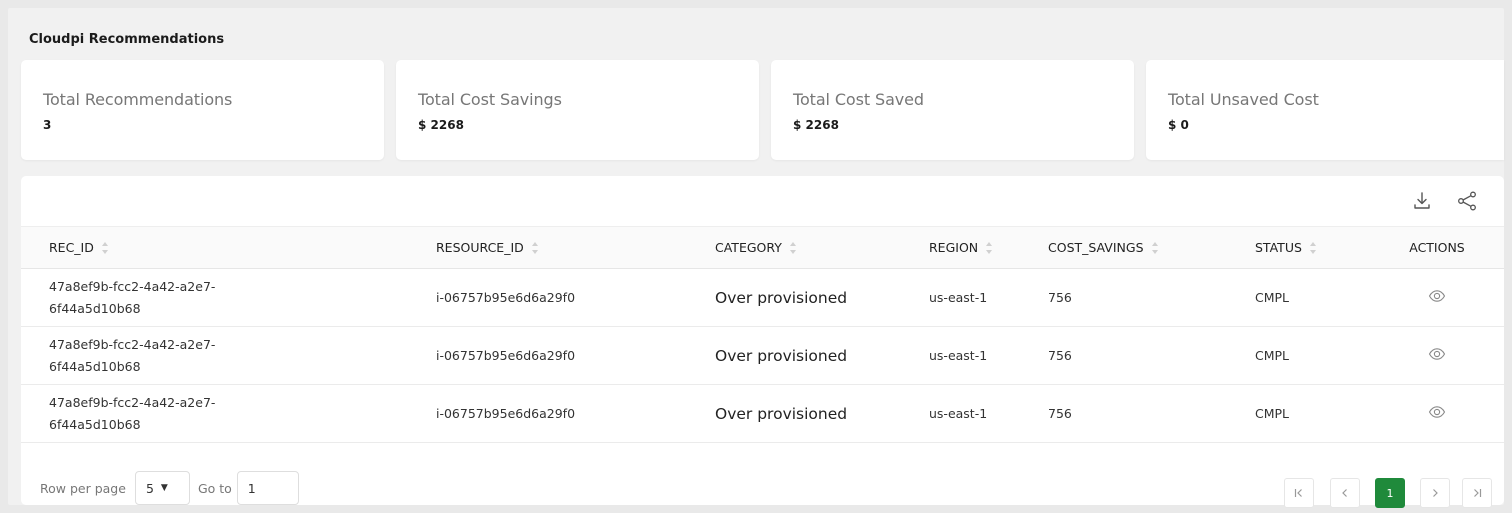 The width and height of the screenshot is (1512, 513). Describe the element at coordinates (267, 488) in the screenshot. I see `goto-page-input` at that location.